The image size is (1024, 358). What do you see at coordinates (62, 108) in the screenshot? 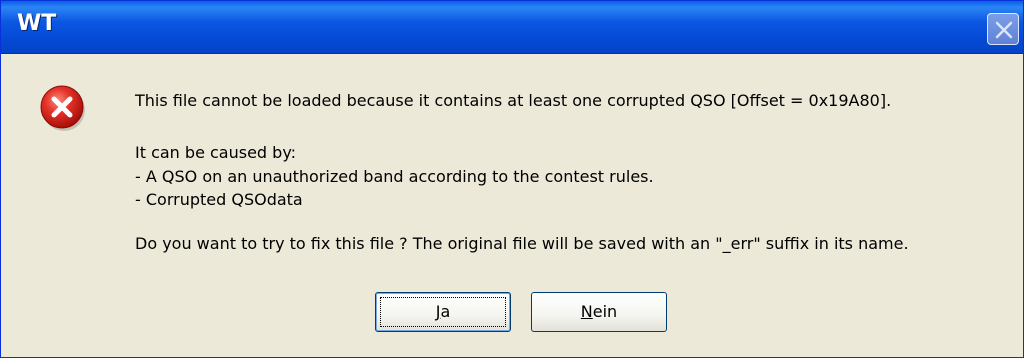
I see `error-icon` at bounding box center [62, 108].